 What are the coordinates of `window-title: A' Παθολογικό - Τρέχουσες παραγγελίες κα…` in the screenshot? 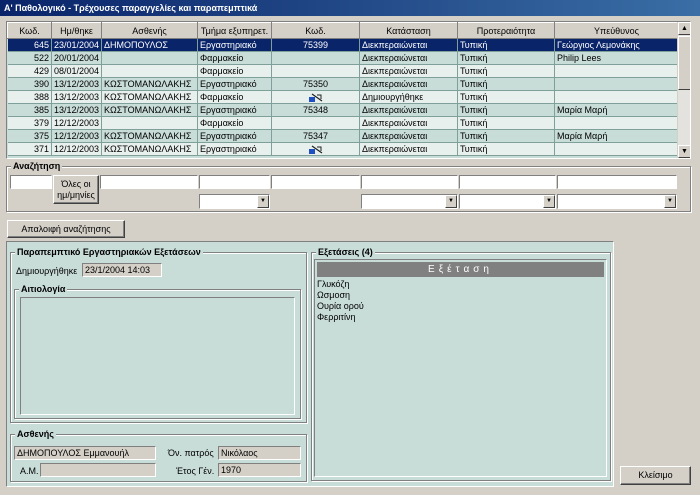 It's located at (350, 8).